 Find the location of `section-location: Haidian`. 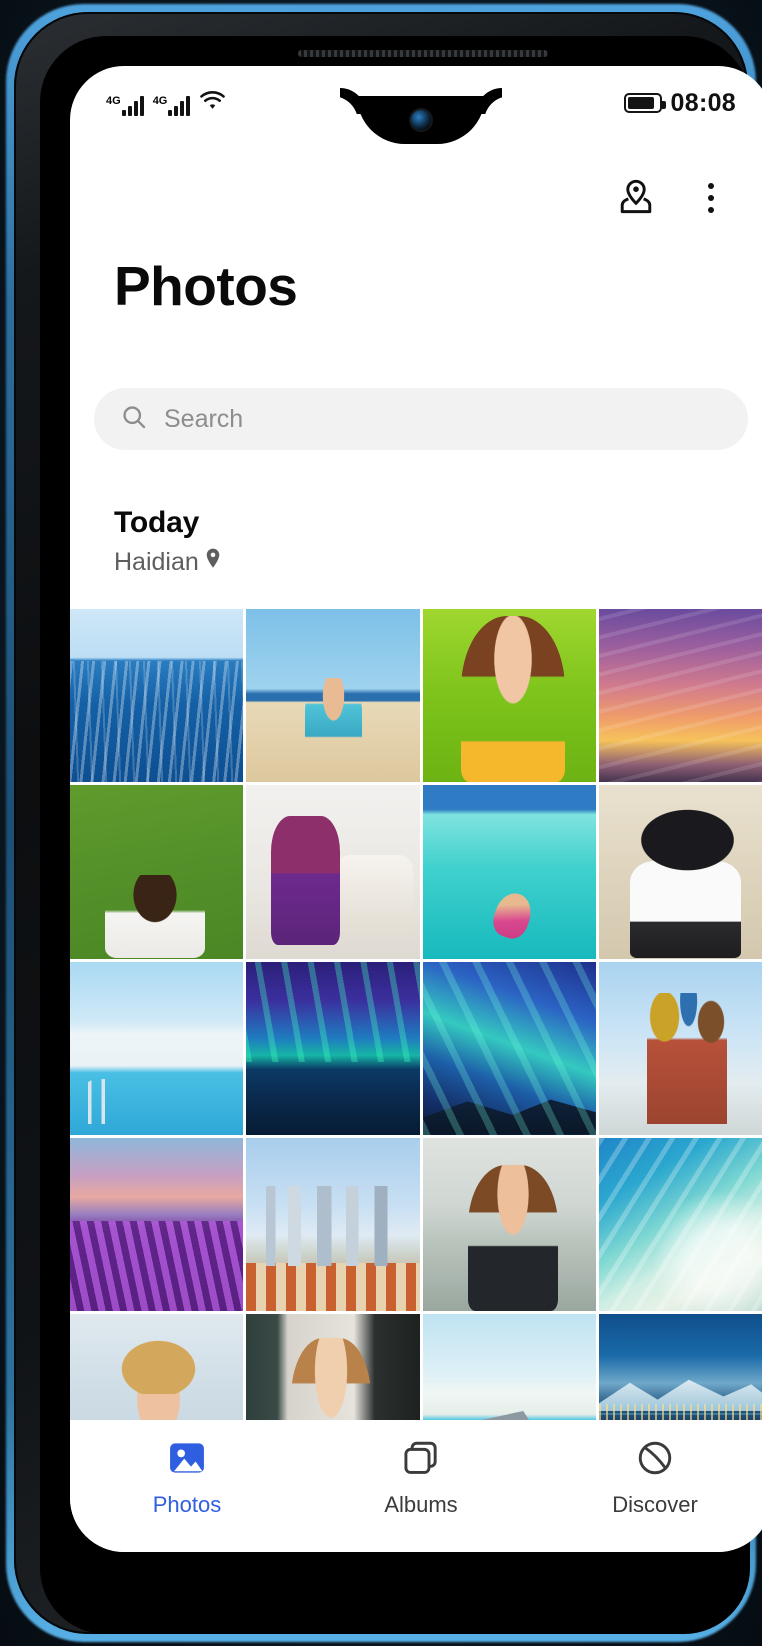

section-location: Haidian is located at coordinates (168, 562).